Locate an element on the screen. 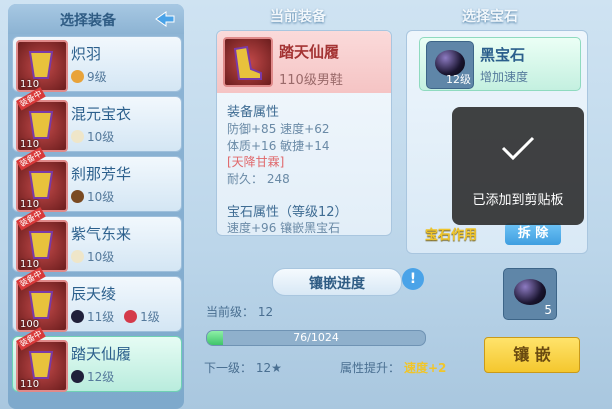 The height and width of the screenshot is (409, 612). inlay-button: 镶 嵌 is located at coordinates (532, 355).